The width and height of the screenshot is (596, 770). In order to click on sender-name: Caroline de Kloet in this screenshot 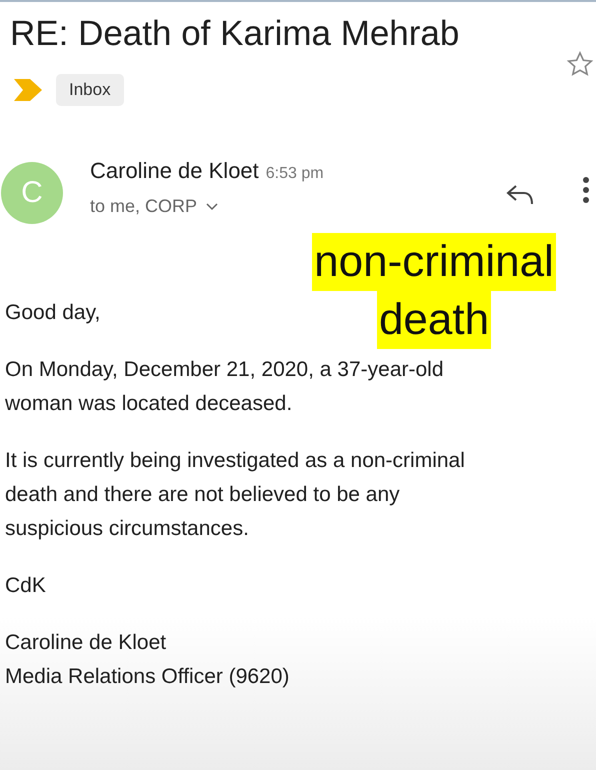, I will do `click(174, 171)`.